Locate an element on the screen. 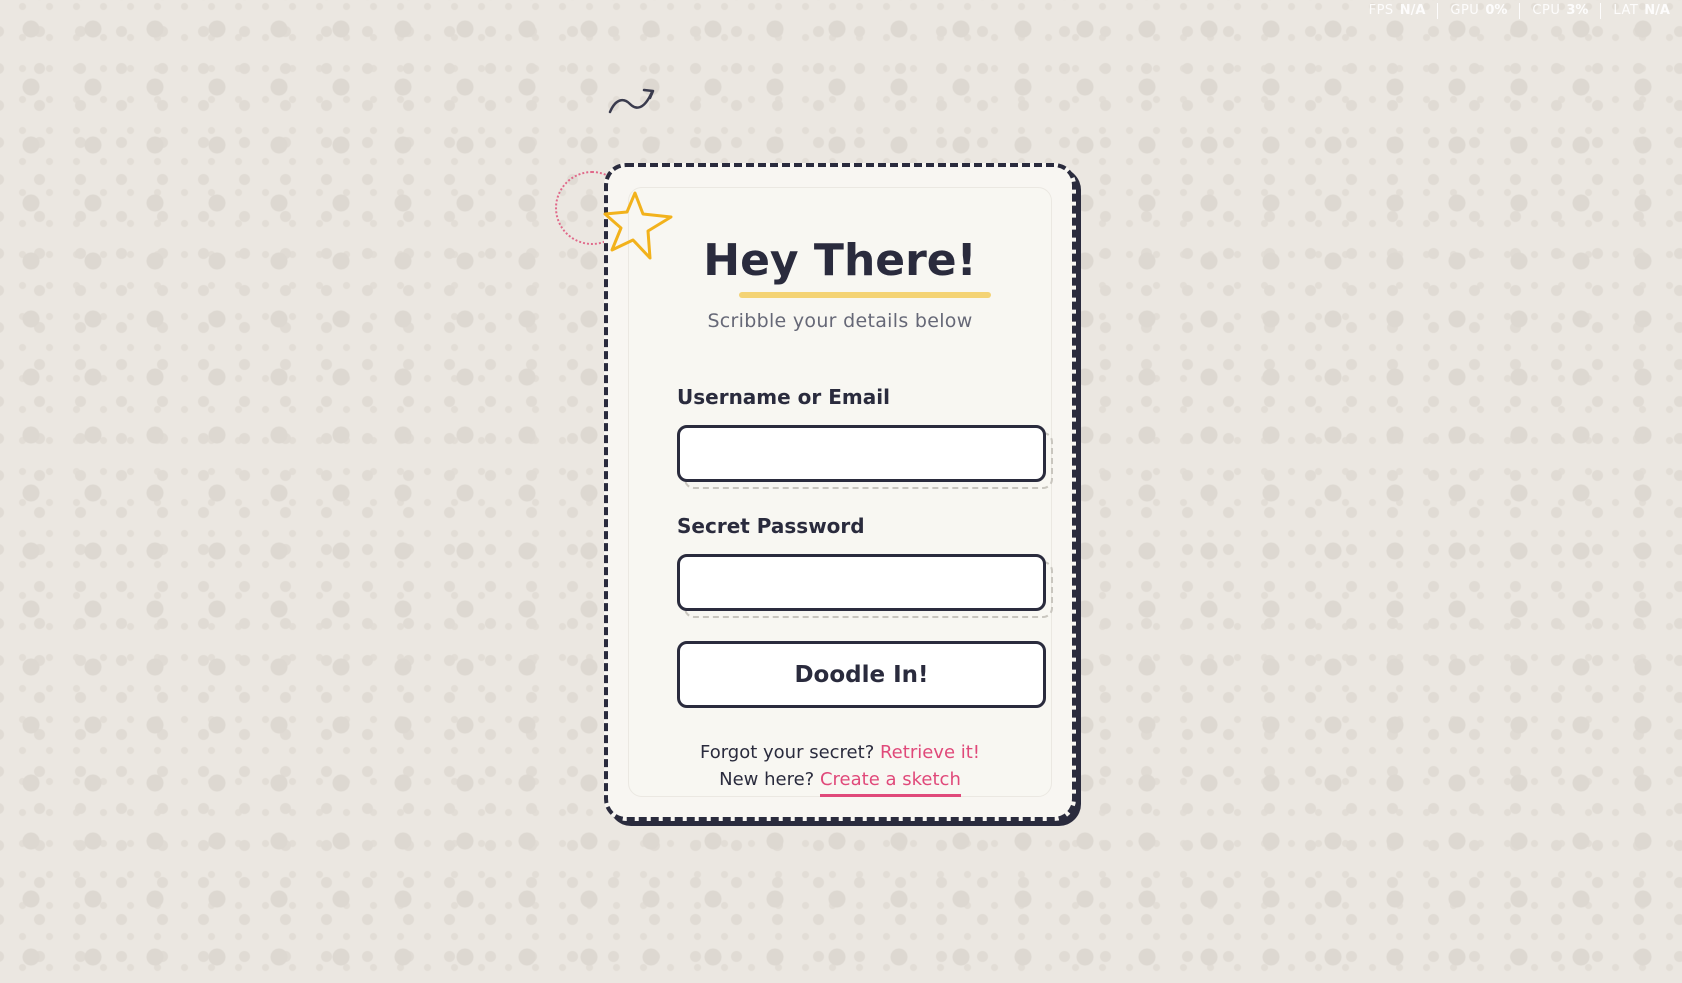  status-cpu: CPU 3% is located at coordinates (1559, 11).